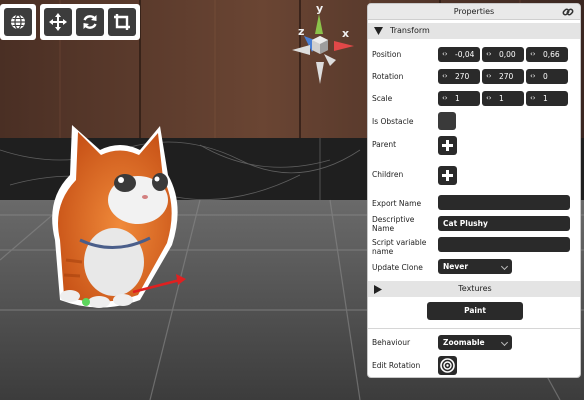 This screenshot has height=400, width=584. I want to click on axis-gizmo: y z x, so click(325, 50).